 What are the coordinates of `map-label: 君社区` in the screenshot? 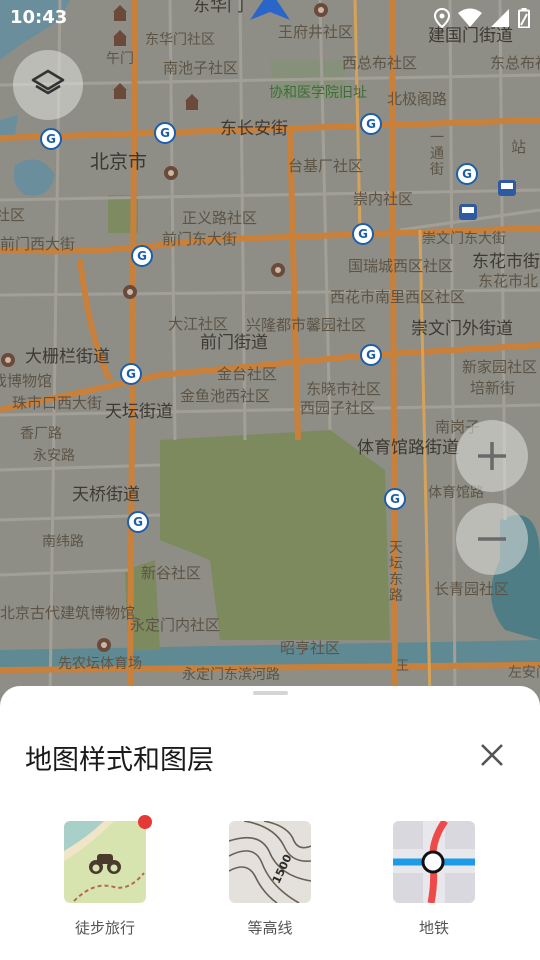 It's located at (13, 215).